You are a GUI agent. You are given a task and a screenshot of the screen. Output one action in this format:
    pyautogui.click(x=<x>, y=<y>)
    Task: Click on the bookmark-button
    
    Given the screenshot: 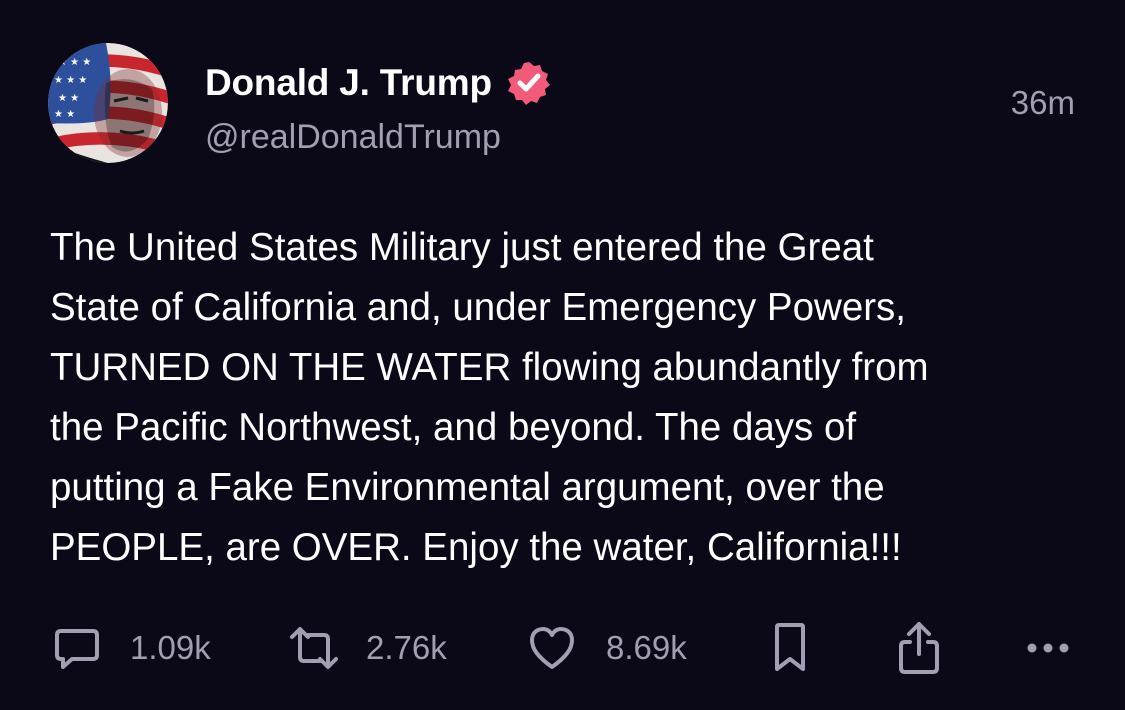 What is the action you would take?
    pyautogui.click(x=790, y=648)
    